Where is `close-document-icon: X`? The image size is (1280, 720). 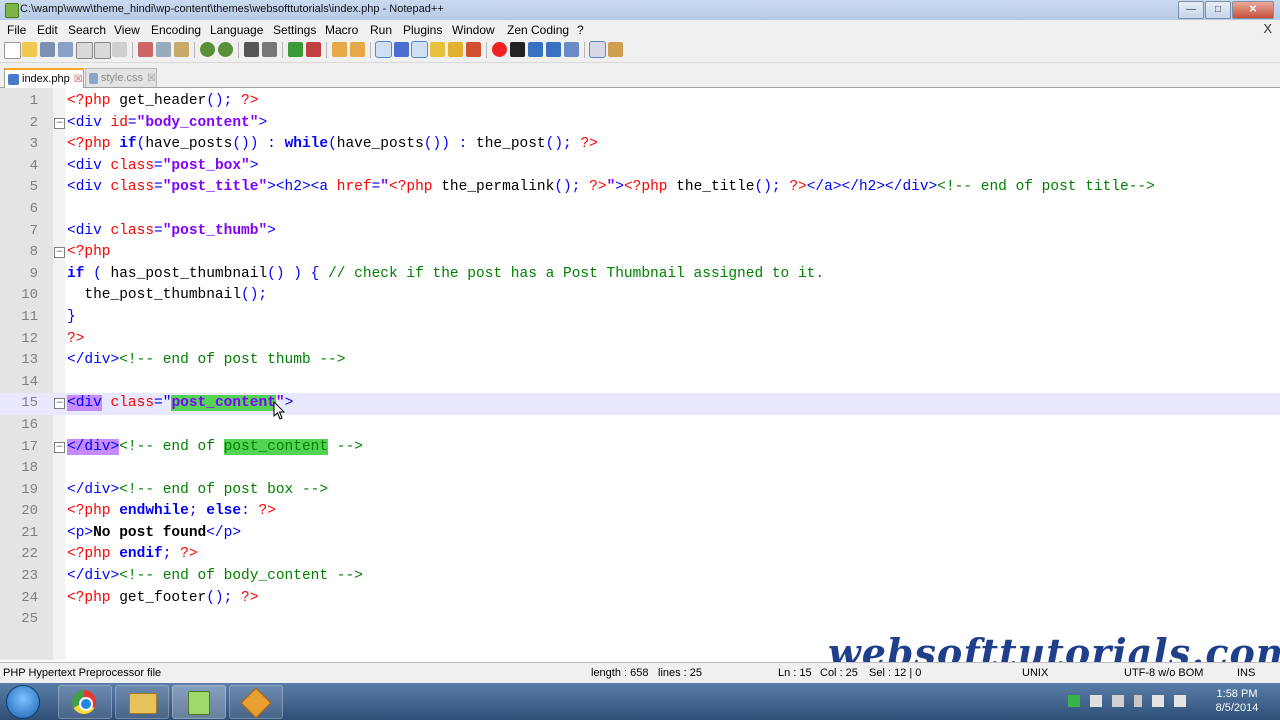 close-document-icon: X is located at coordinates (1267, 28).